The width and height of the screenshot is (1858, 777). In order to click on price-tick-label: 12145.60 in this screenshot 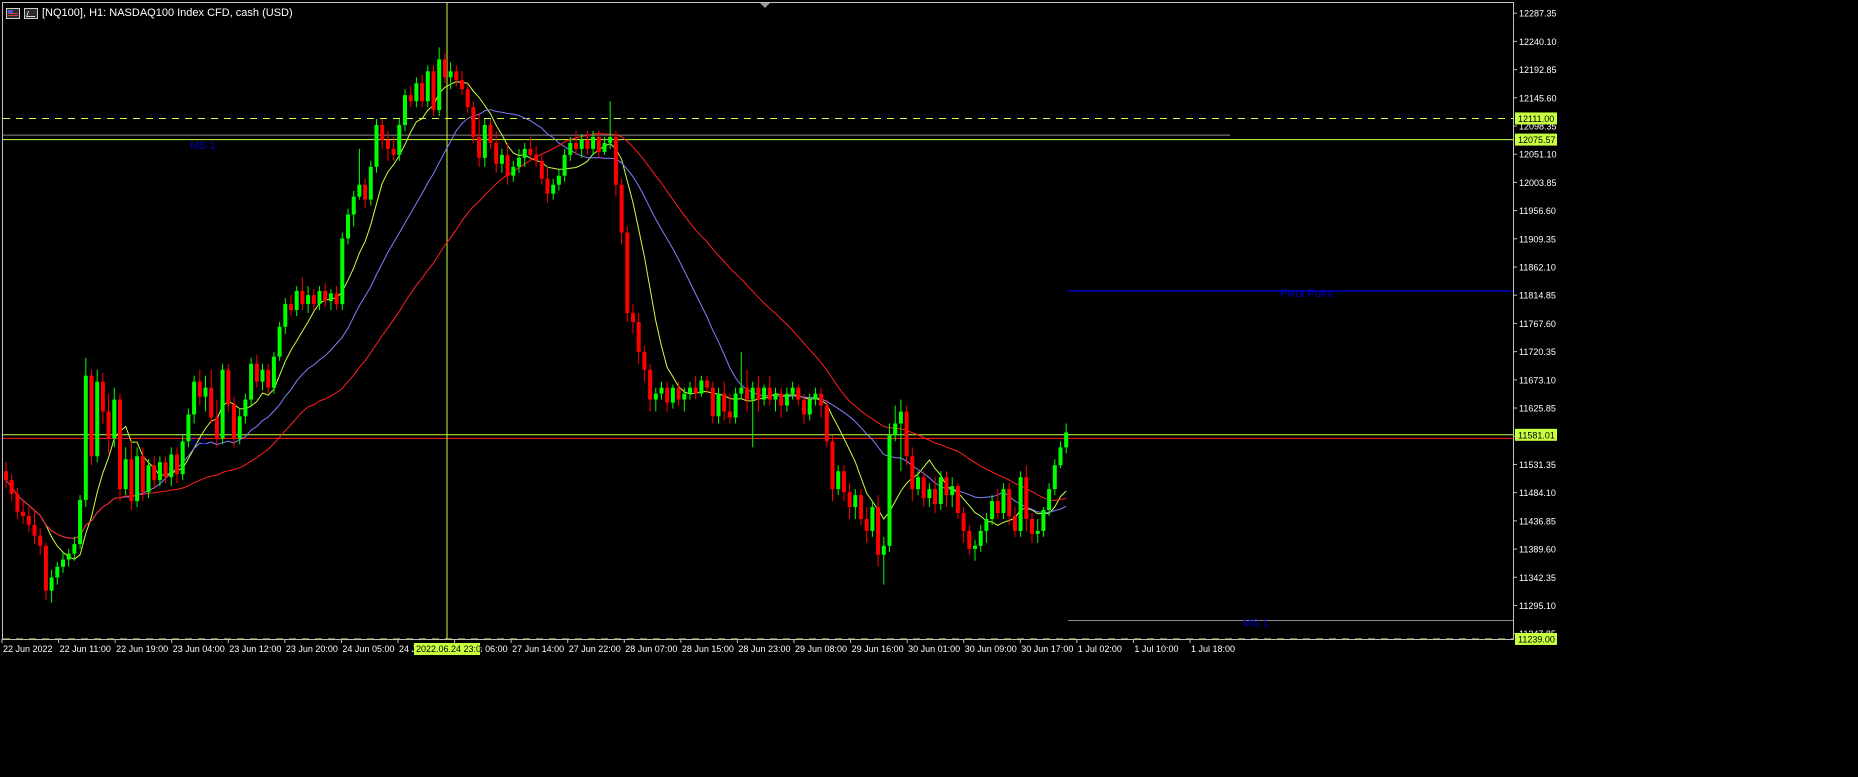, I will do `click(1538, 98)`.